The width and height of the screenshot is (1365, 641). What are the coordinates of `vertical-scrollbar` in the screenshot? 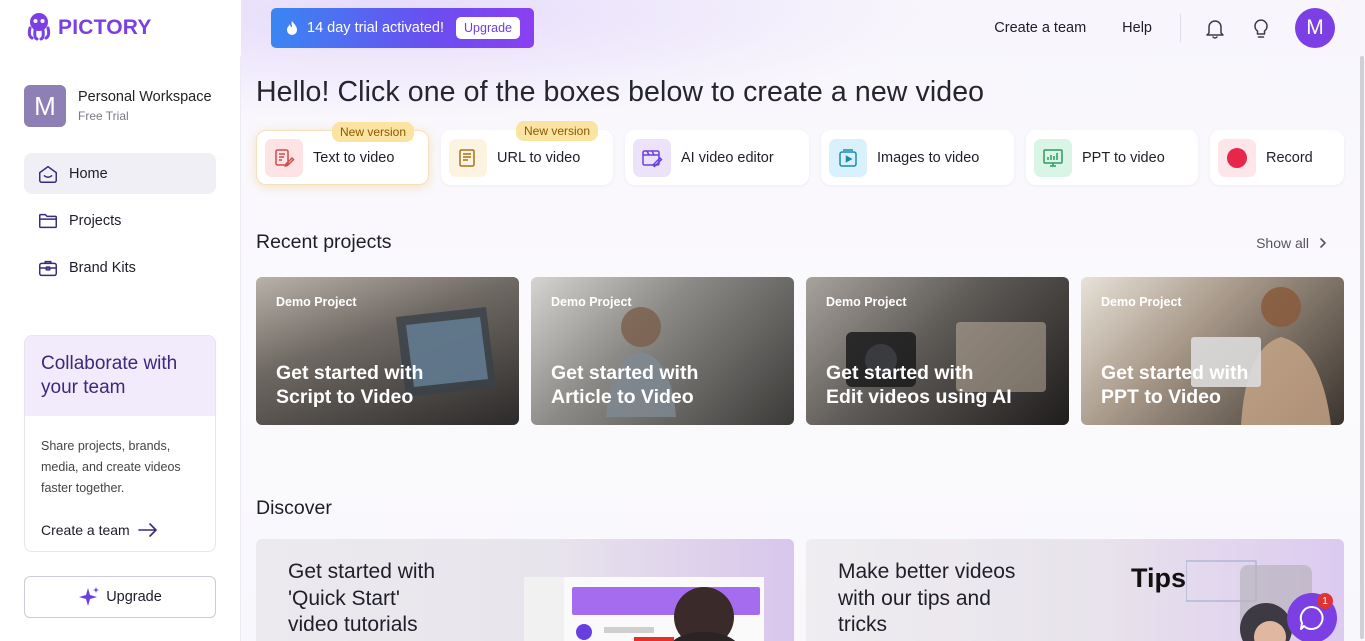 It's located at (1362, 347).